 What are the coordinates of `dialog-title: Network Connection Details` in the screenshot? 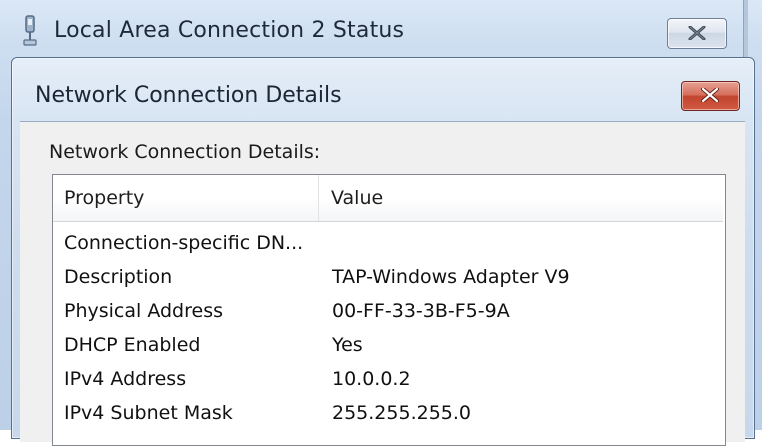 It's located at (188, 95).